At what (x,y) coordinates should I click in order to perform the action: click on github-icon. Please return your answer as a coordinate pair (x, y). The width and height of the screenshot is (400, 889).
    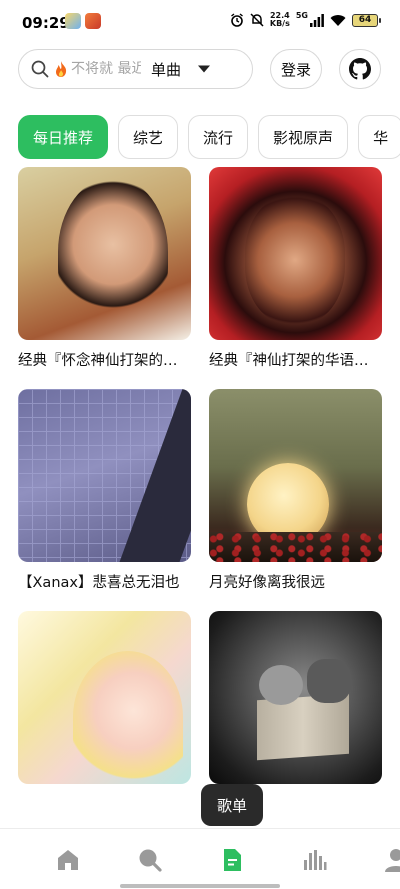
    Looking at the image, I should click on (360, 69).